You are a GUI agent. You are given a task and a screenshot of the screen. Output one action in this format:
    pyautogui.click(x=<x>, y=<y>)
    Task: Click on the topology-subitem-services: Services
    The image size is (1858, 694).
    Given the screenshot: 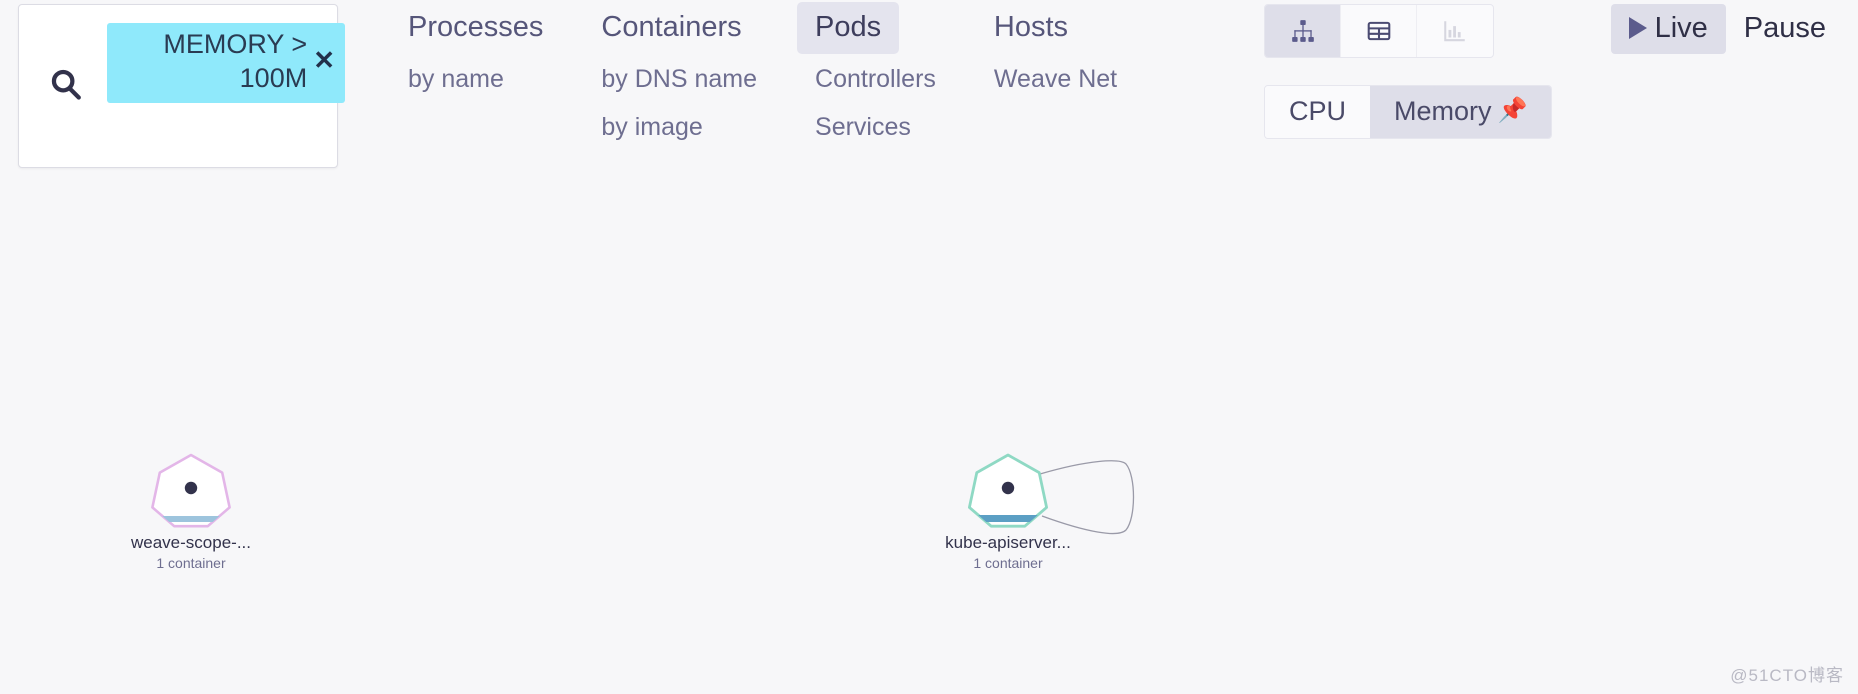 What is the action you would take?
    pyautogui.click(x=863, y=126)
    